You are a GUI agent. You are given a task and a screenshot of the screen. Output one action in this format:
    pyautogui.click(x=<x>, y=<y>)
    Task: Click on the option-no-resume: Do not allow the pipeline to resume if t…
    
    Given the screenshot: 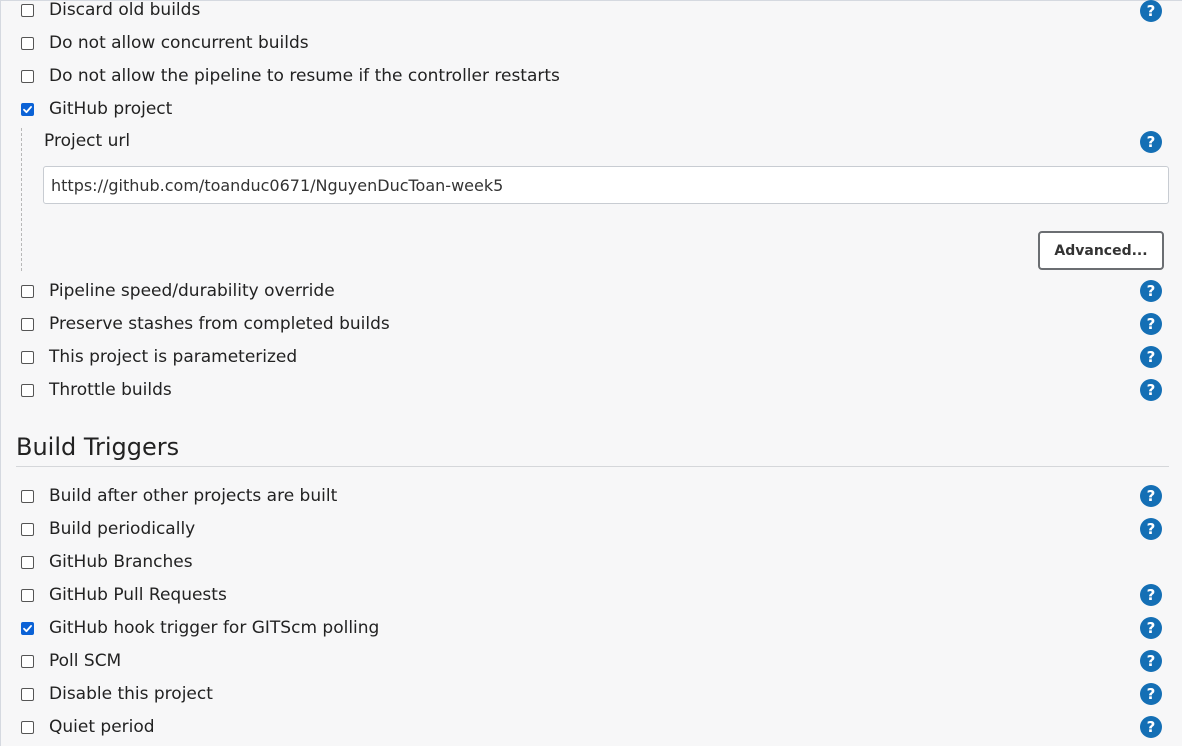 What is the action you would take?
    pyautogui.click(x=290, y=76)
    